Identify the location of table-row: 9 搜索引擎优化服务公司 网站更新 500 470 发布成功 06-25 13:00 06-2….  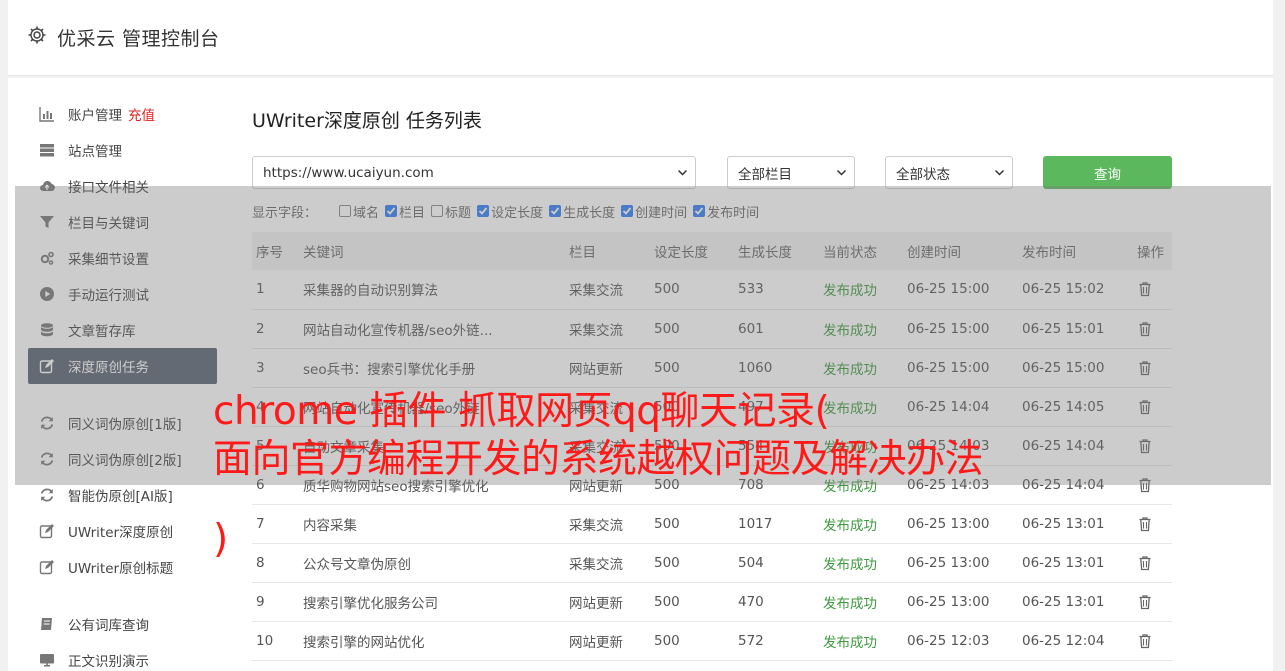
(712, 602).